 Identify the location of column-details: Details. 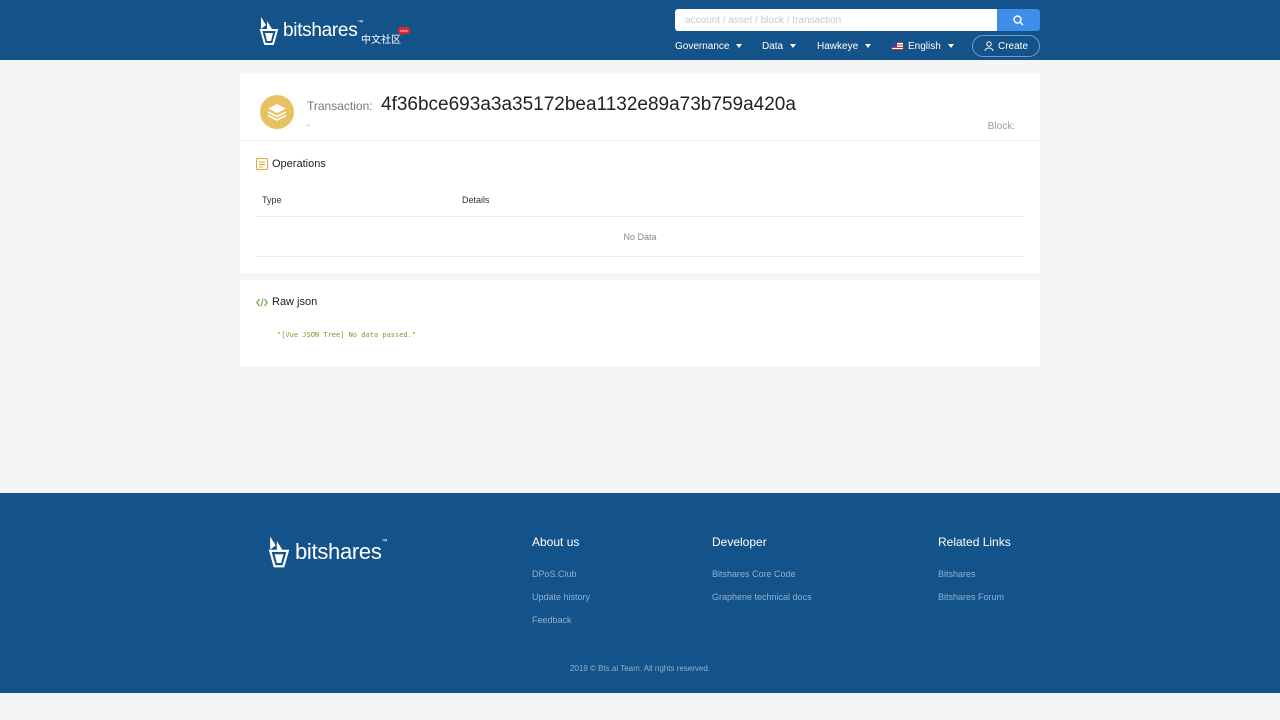
(476, 199).